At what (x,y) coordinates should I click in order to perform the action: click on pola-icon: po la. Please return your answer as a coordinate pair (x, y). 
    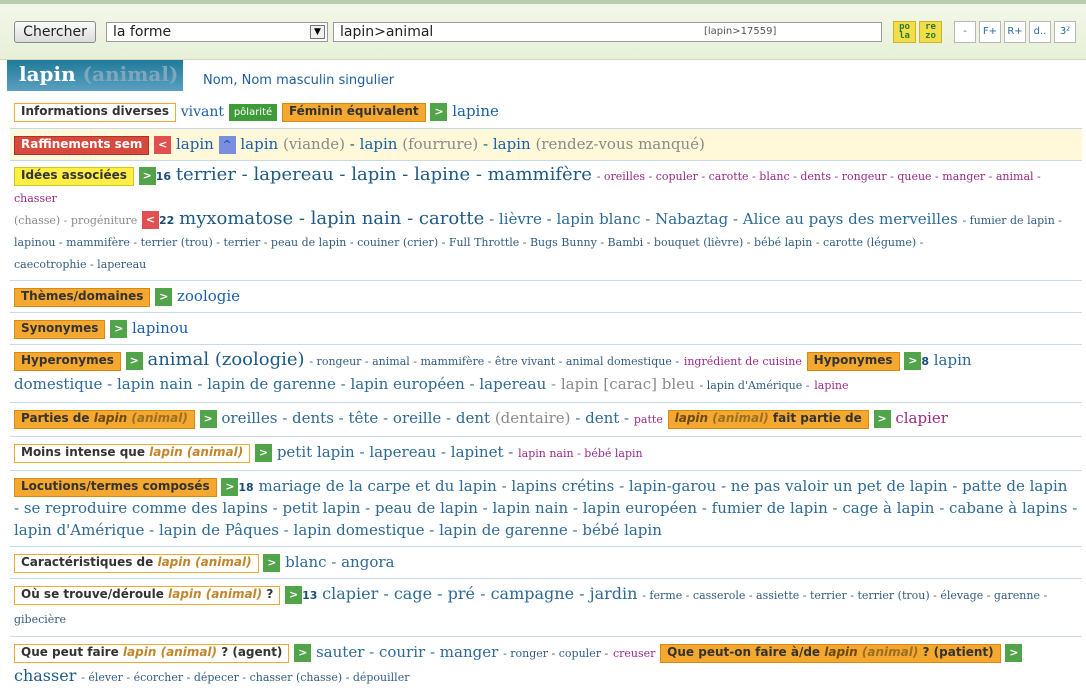
    Looking at the image, I should click on (904, 32).